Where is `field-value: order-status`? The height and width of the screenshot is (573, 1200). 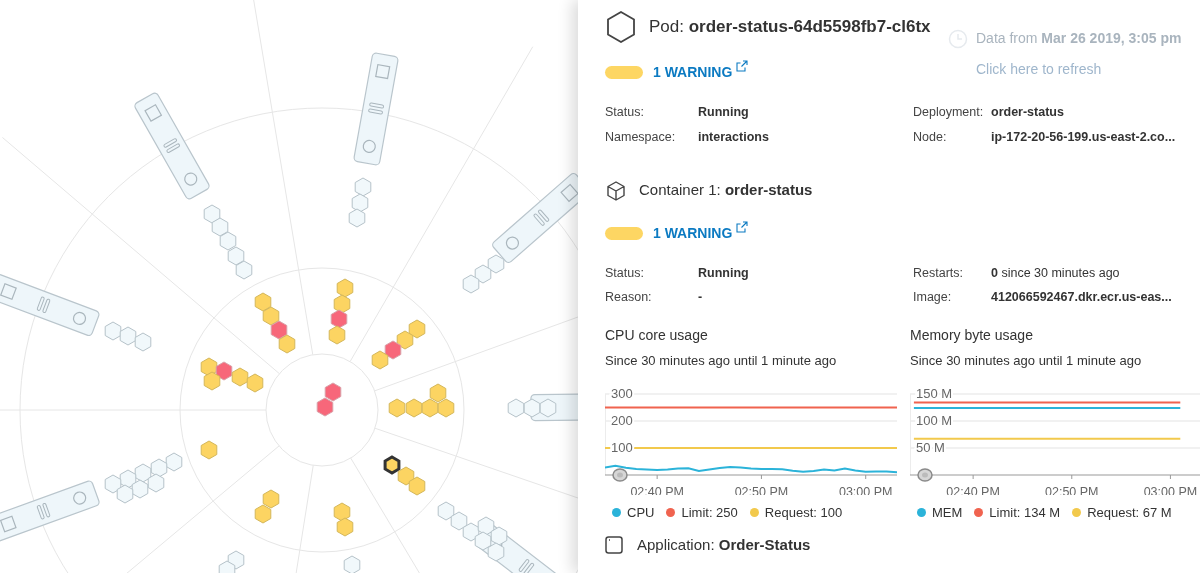 field-value: order-status is located at coordinates (1028, 112).